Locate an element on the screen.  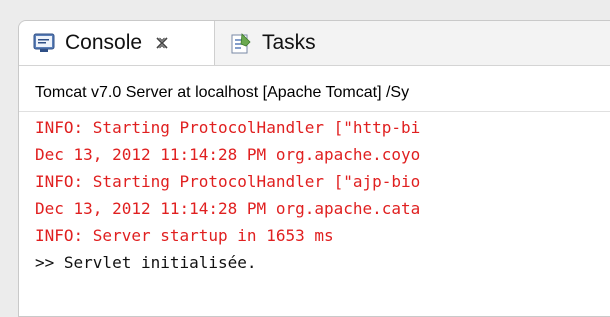
log-line: >> Servlet initialisée. is located at coordinates (146, 262).